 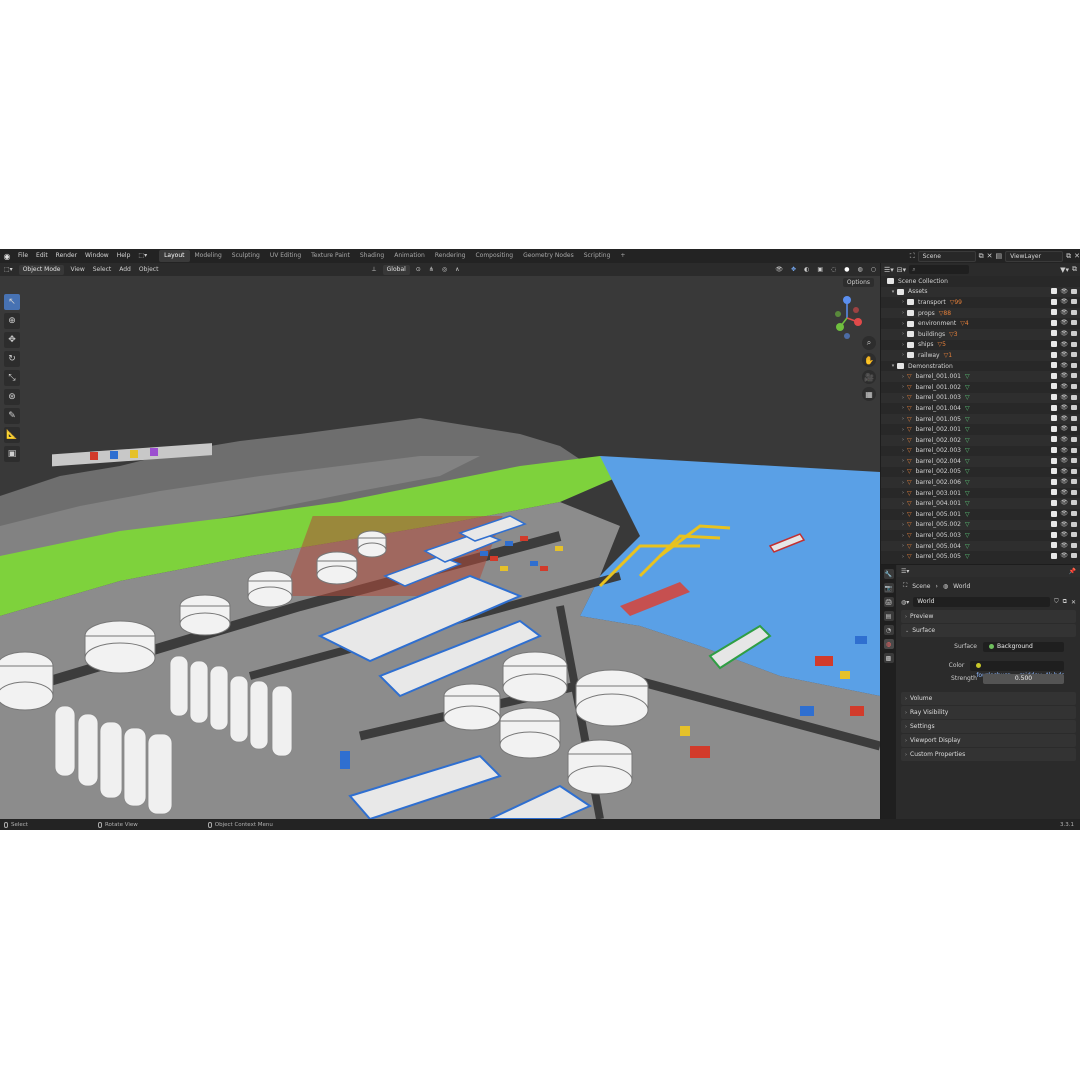 What do you see at coordinates (1077, 256) in the screenshot?
I see `delete-view-layer-icon: ✕` at bounding box center [1077, 256].